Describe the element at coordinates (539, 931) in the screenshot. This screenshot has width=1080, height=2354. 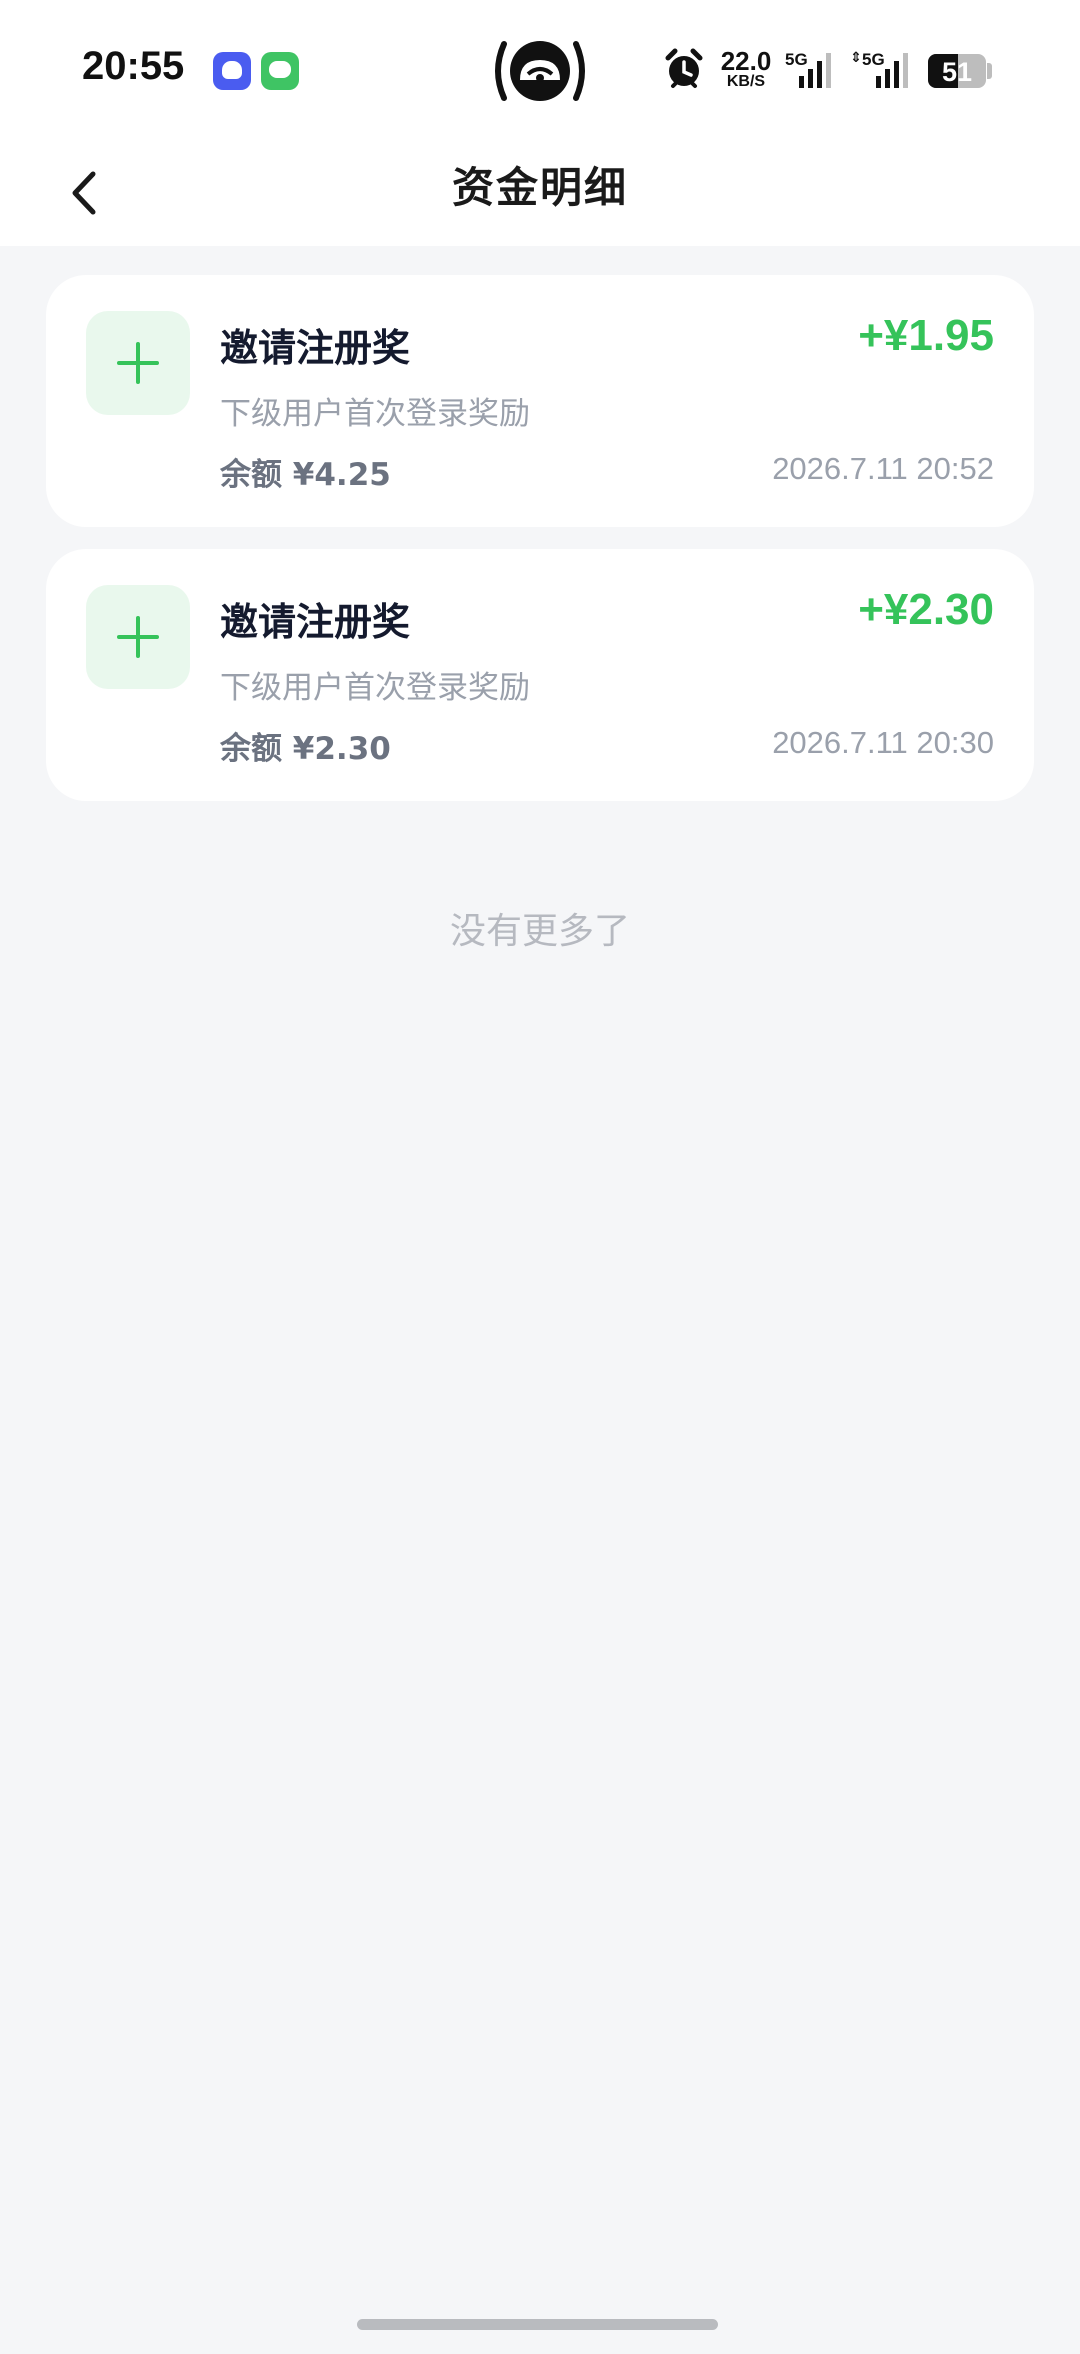
I see `no-more-text: 没有更多了` at that location.